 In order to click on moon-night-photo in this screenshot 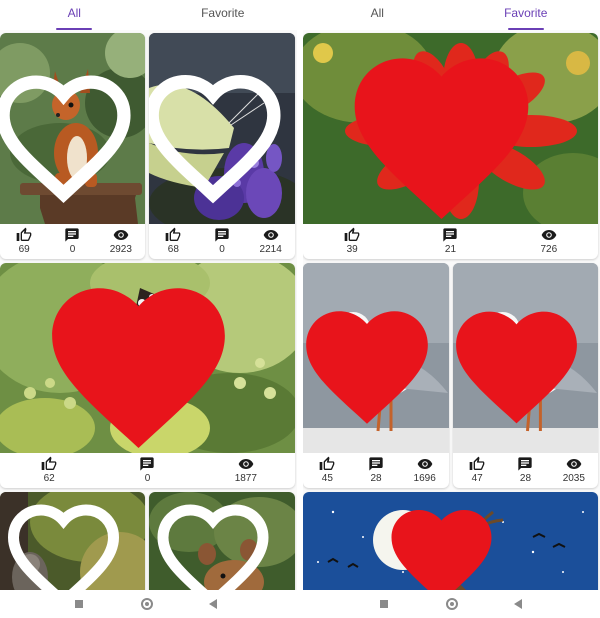, I will do `click(450, 541)`.